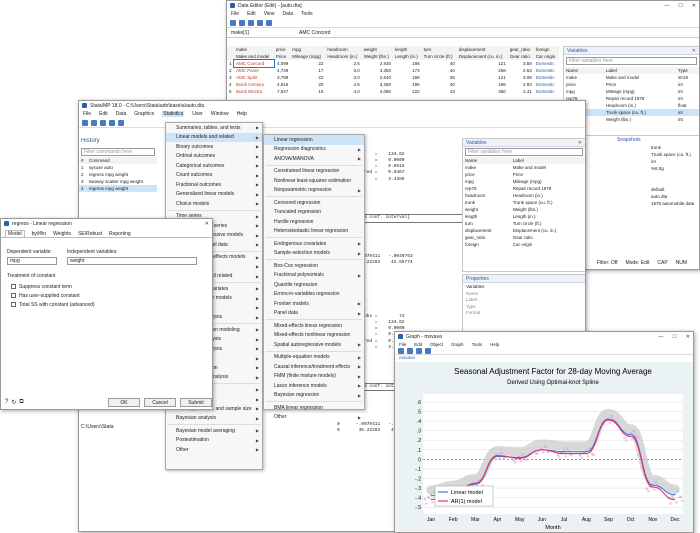 This screenshot has height=533, width=700. What do you see at coordinates (15, 233) in the screenshot?
I see `tab-model: Model` at bounding box center [15, 233].